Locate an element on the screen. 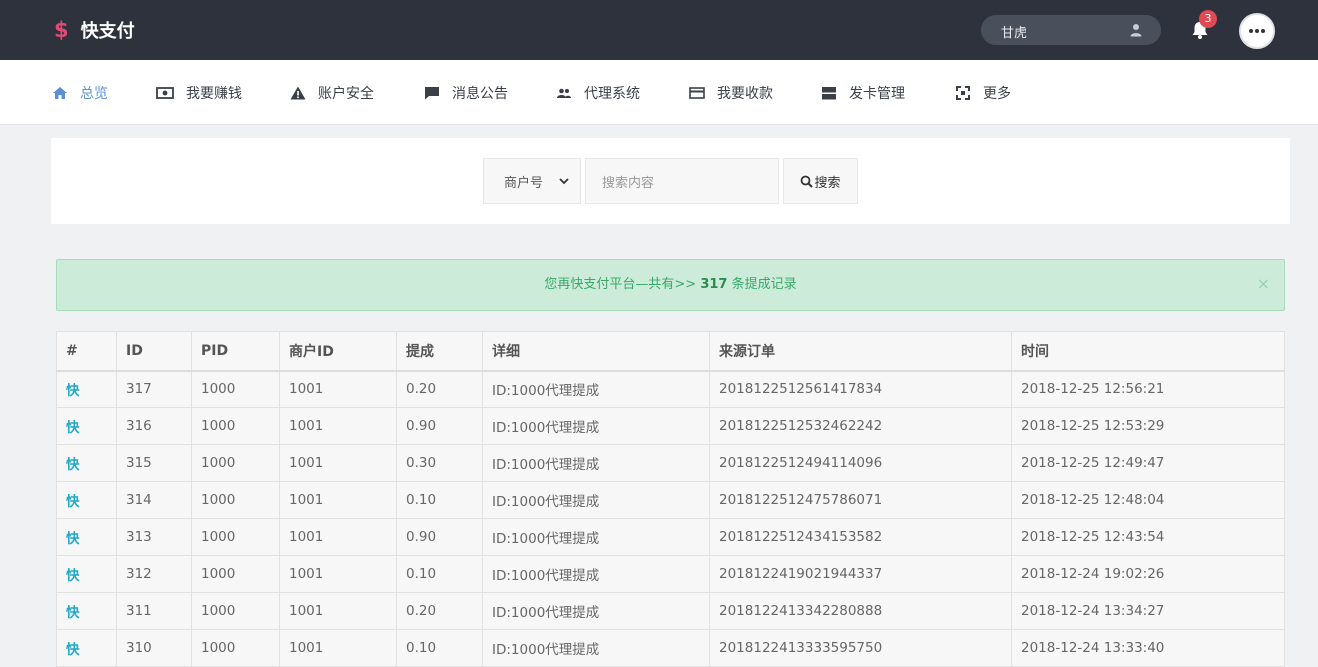 Image resolution: width=1318 pixels, height=667 pixels. nav-item-earn: 我要赚钱 is located at coordinates (199, 92).